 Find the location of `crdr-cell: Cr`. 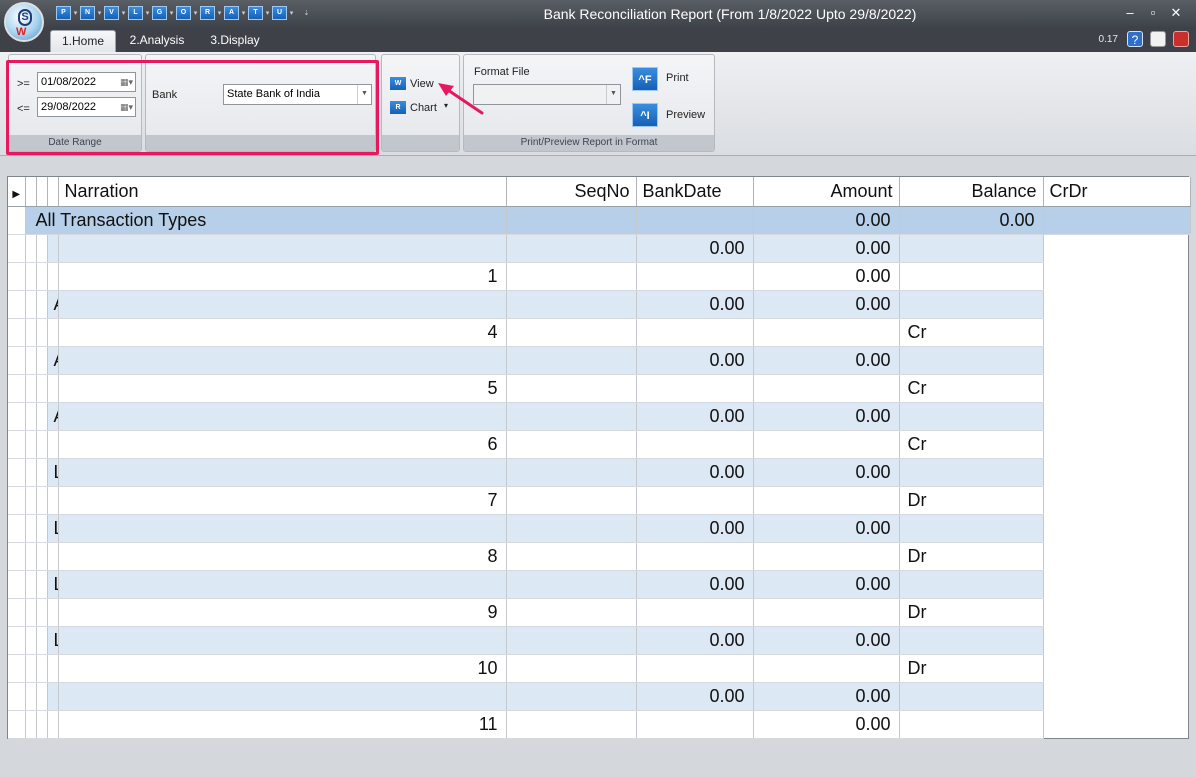

crdr-cell: Cr is located at coordinates (971, 332).